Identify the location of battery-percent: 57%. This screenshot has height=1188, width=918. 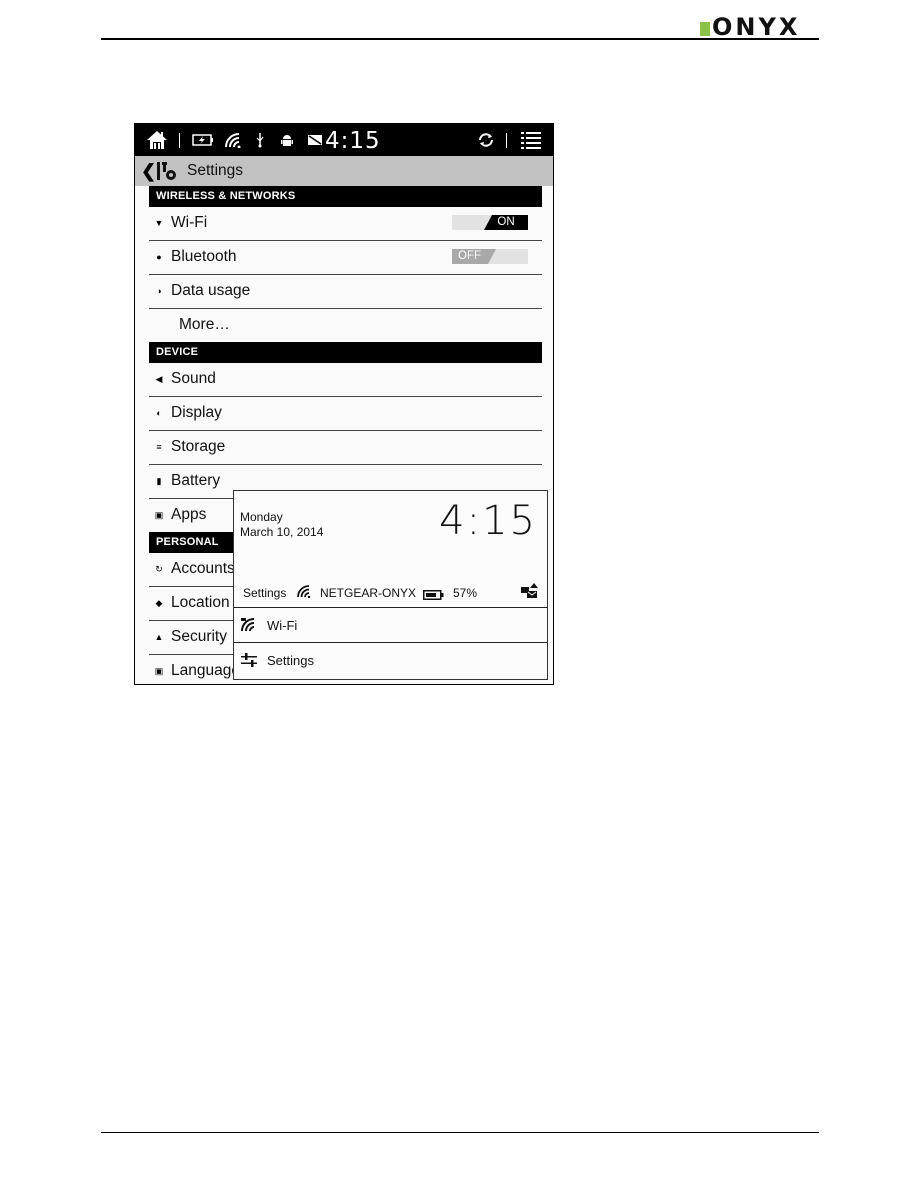
(465, 593).